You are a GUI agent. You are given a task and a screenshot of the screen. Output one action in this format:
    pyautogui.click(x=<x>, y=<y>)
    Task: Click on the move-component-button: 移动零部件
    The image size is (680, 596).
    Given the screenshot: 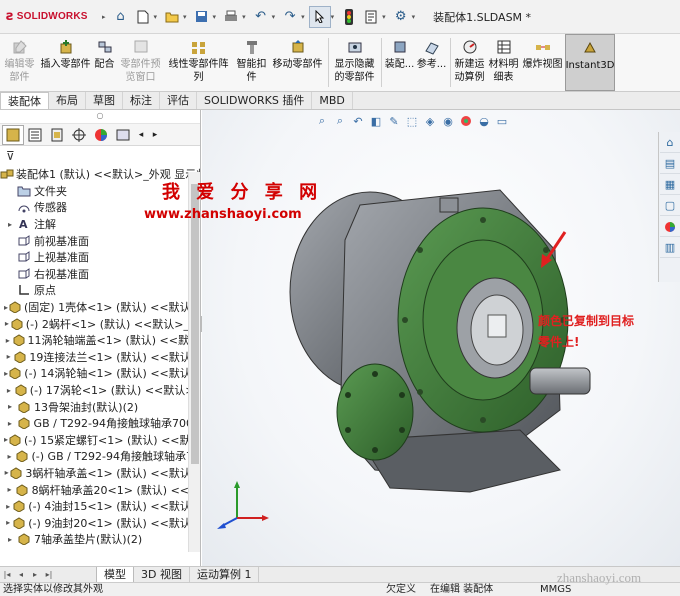 What is the action you would take?
    pyautogui.click(x=298, y=62)
    